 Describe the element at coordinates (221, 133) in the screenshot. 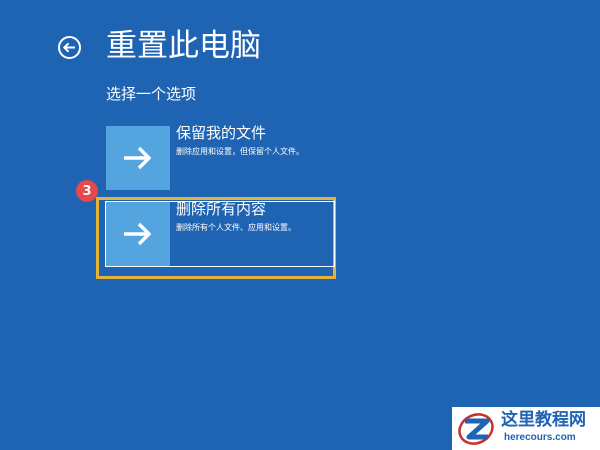

I see `option-title: 保留我的文件` at that location.